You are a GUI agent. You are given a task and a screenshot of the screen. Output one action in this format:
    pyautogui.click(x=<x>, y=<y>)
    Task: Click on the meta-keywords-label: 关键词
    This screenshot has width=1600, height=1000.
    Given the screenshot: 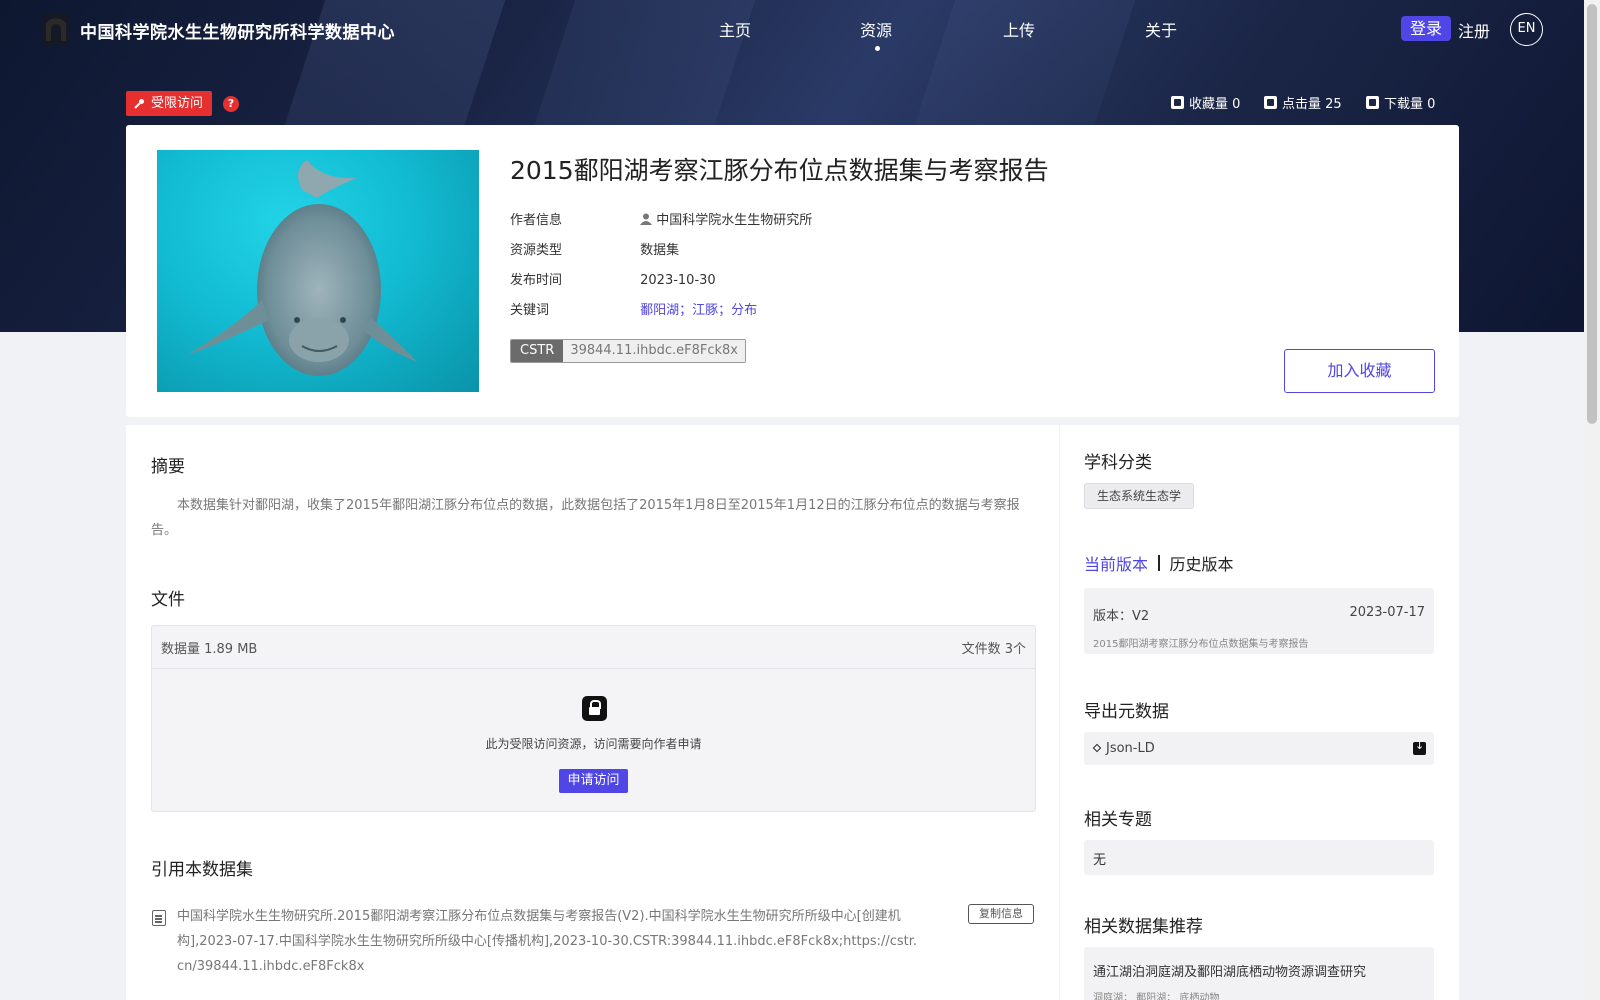 What is the action you would take?
    pyautogui.click(x=530, y=310)
    